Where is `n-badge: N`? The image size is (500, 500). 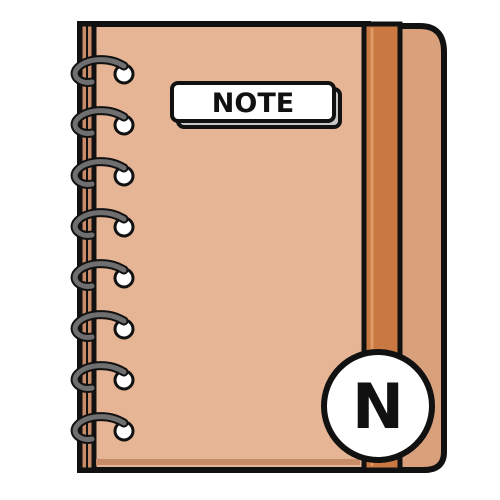
n-badge: N is located at coordinates (378, 406).